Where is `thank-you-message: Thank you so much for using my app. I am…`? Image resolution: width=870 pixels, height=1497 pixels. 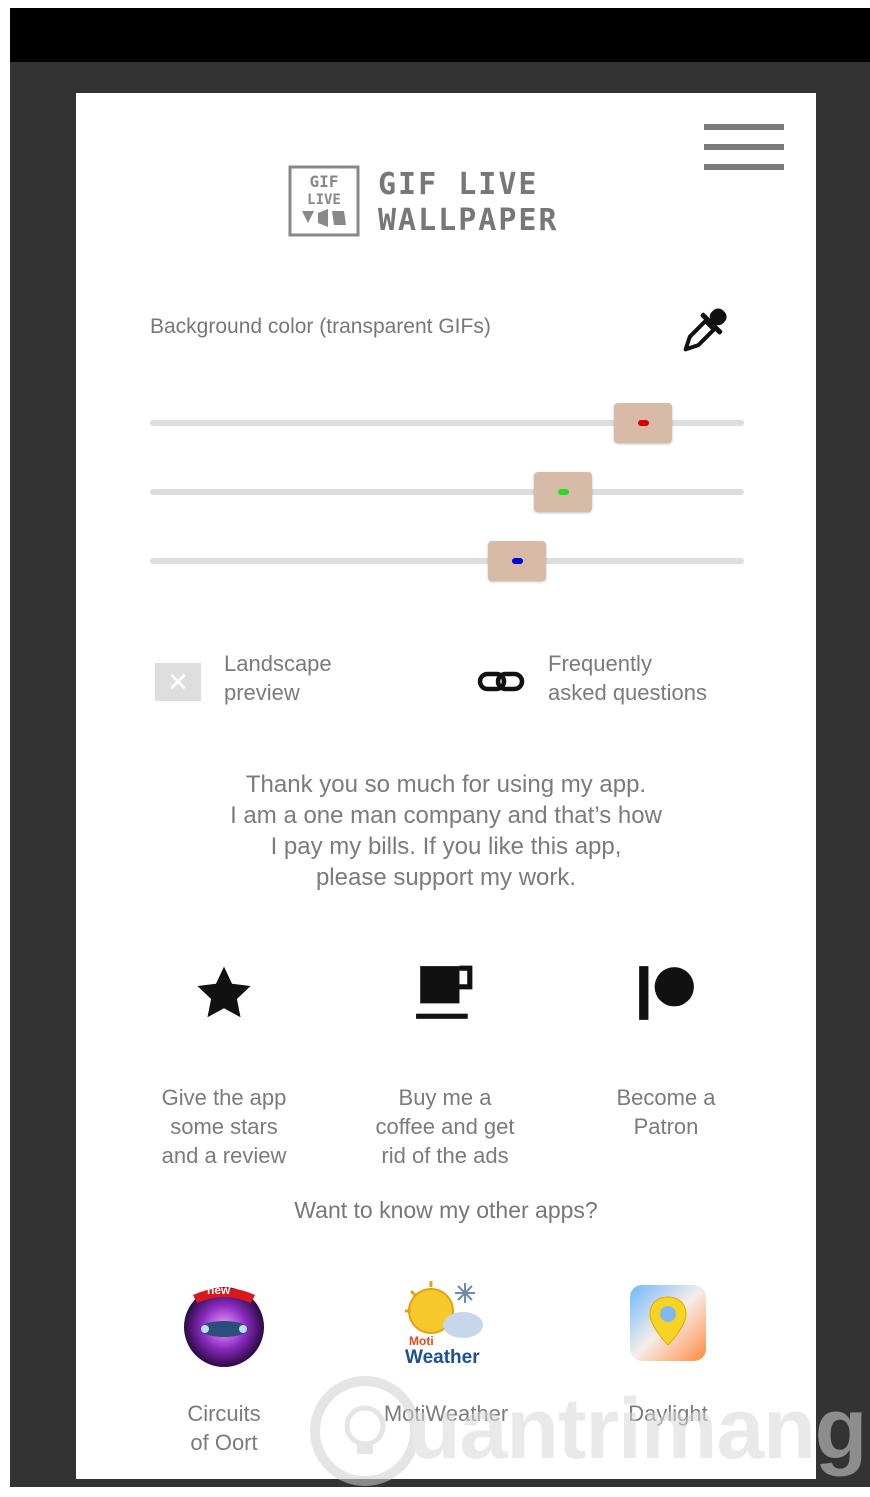 thank-you-message: Thank you so much for using my app. I am… is located at coordinates (446, 831).